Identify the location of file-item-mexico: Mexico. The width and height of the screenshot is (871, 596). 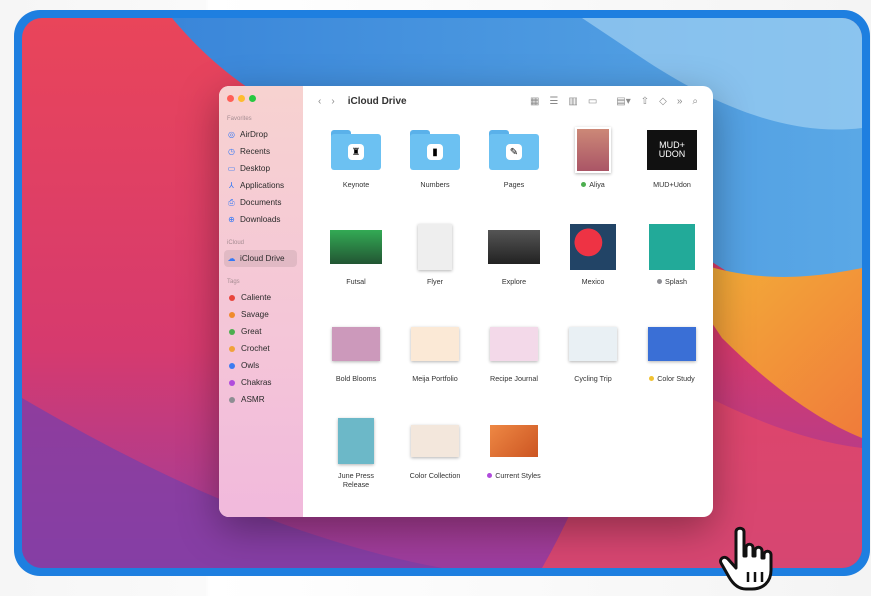
(593, 254).